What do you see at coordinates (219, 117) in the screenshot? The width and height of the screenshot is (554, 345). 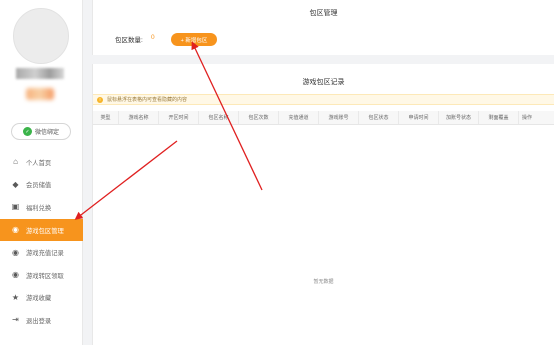 I see `column-header: 包区名称` at bounding box center [219, 117].